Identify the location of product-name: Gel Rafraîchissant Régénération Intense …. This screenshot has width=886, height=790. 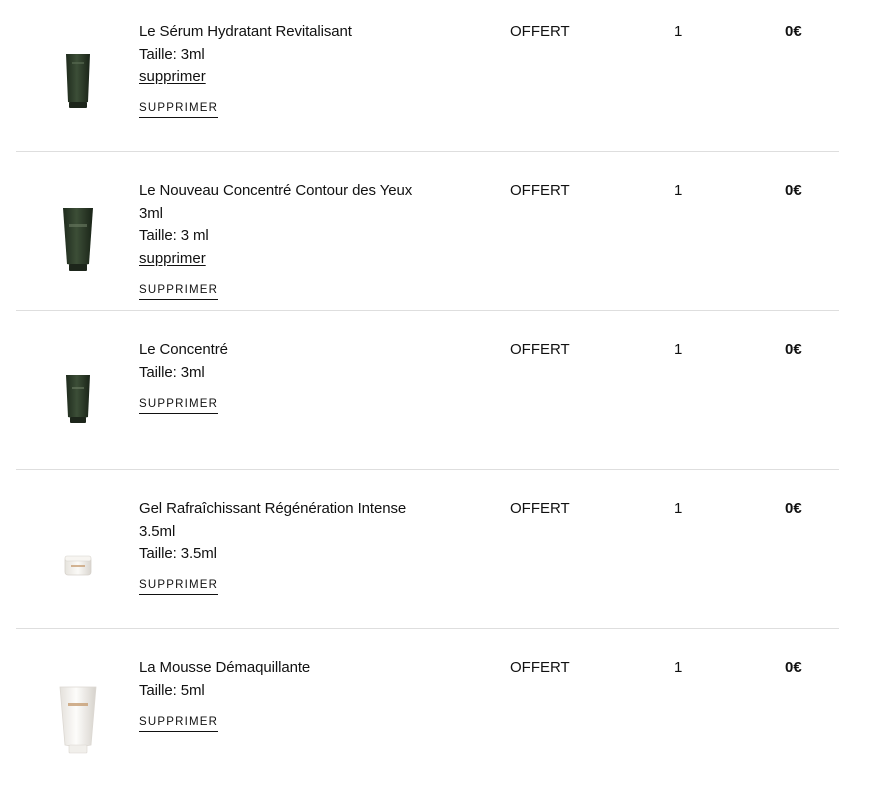
(284, 520).